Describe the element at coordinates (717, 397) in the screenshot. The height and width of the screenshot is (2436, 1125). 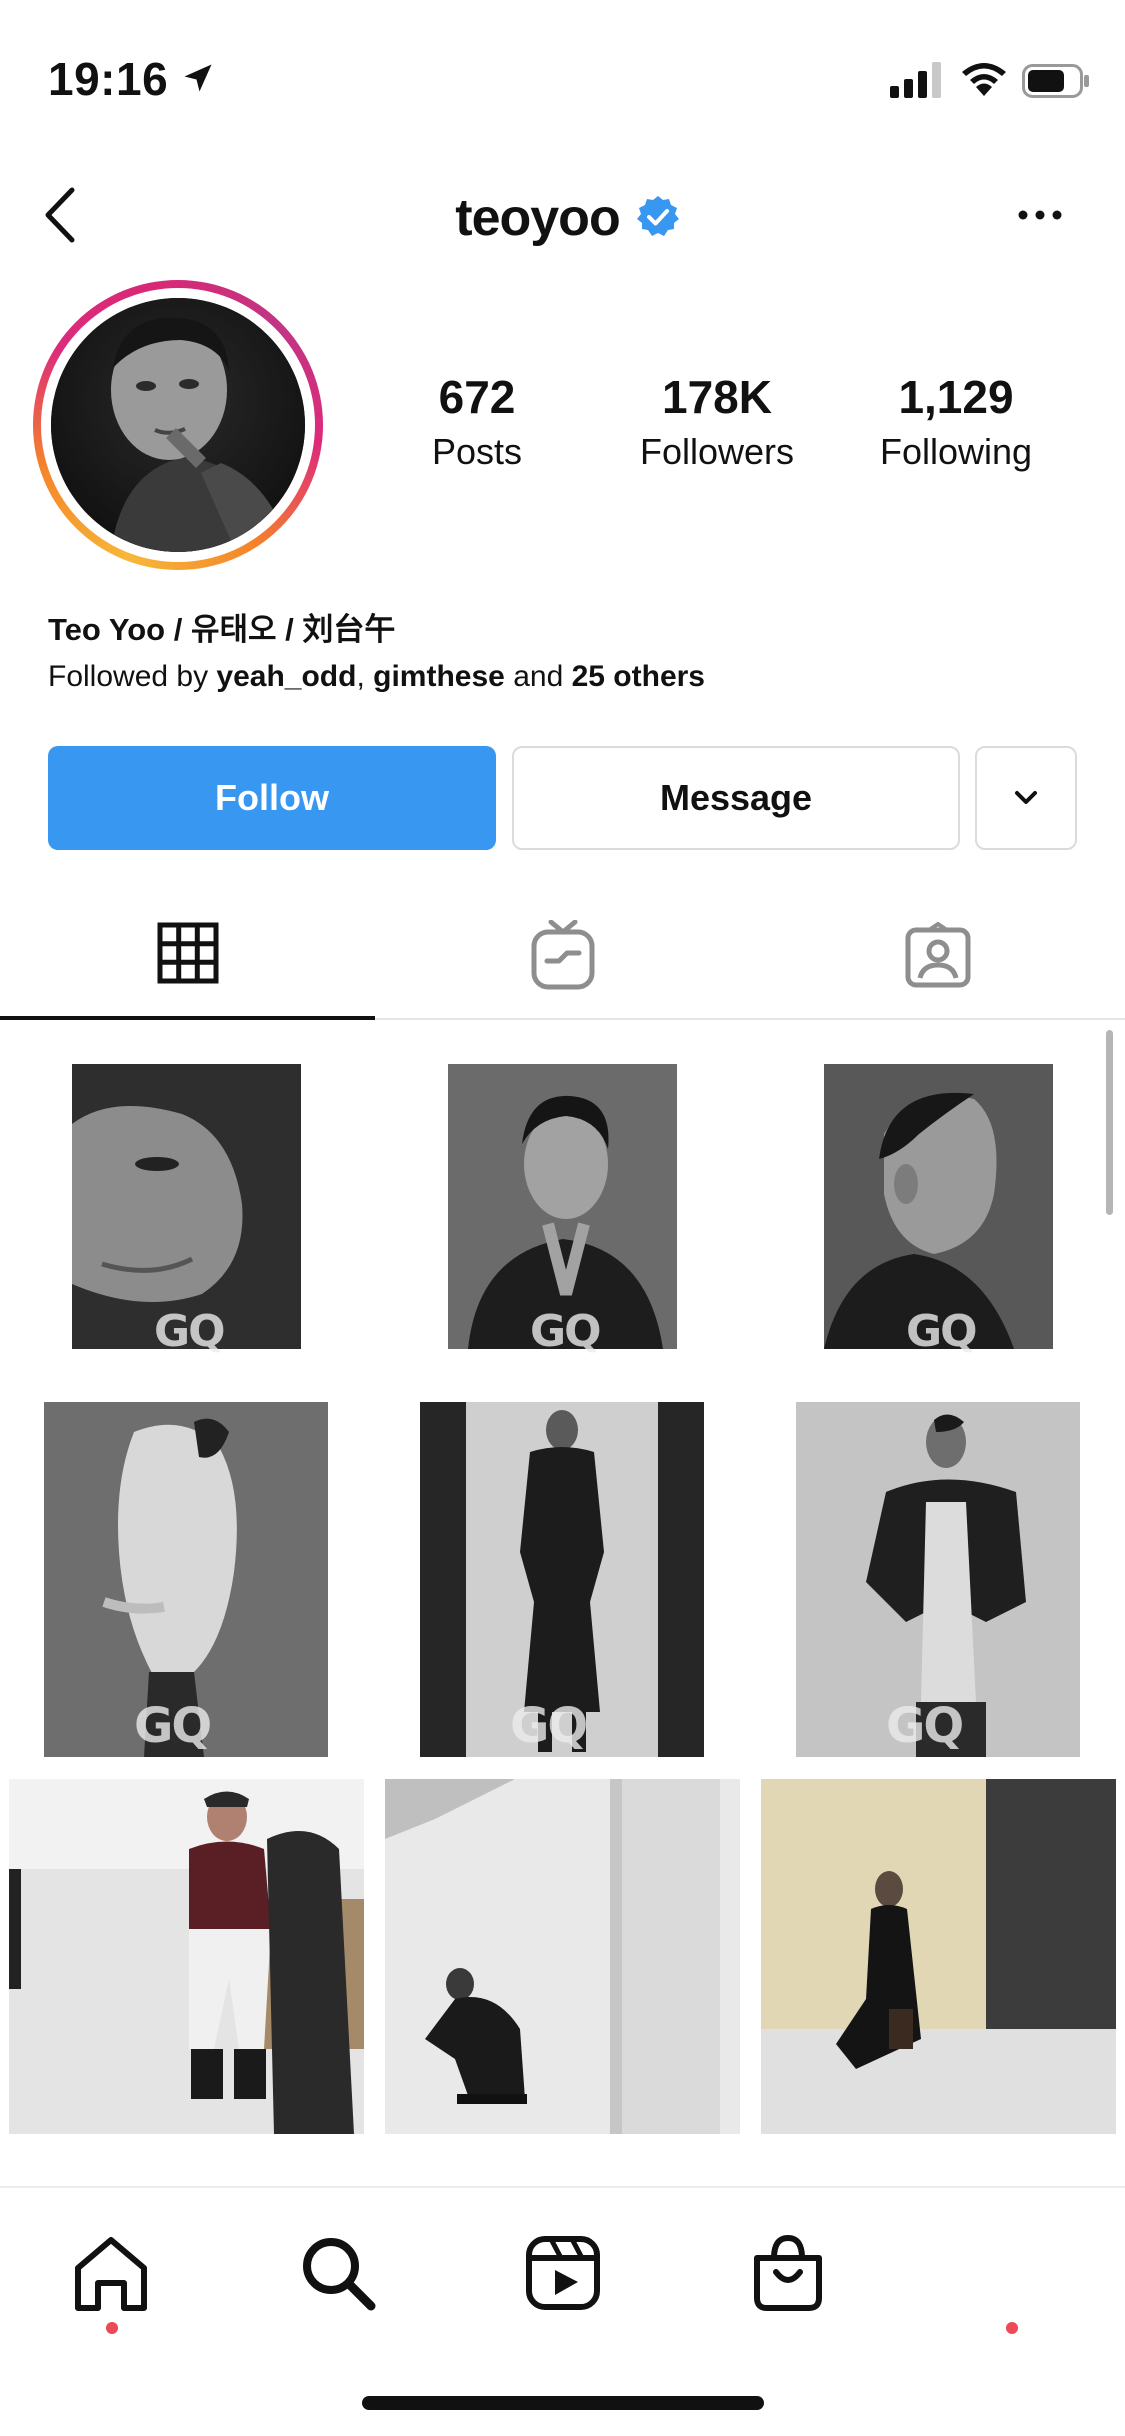
I see `followers-count: 178K` at that location.